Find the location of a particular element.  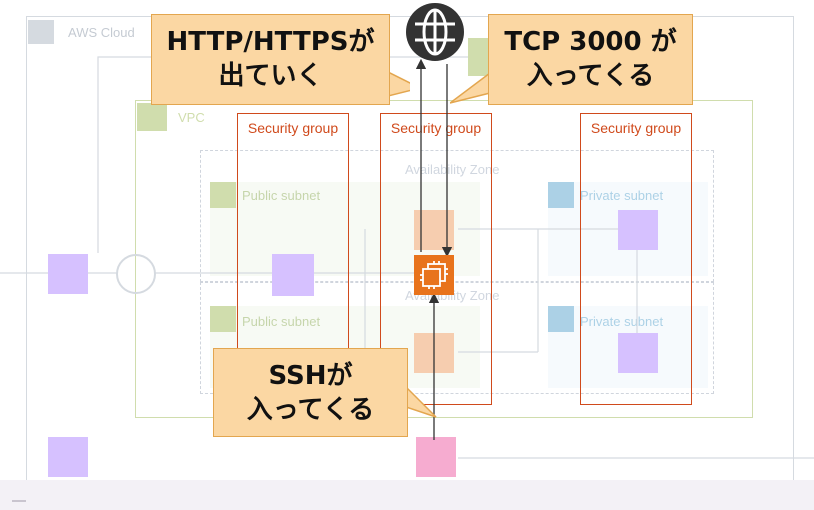

http-callout: HTTP/HTTPSが 出ていく is located at coordinates (270, 59).